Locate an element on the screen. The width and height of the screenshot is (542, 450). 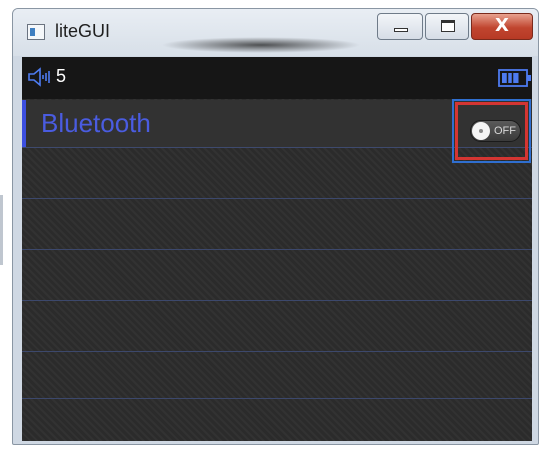
toggle-knob is located at coordinates (481, 131).